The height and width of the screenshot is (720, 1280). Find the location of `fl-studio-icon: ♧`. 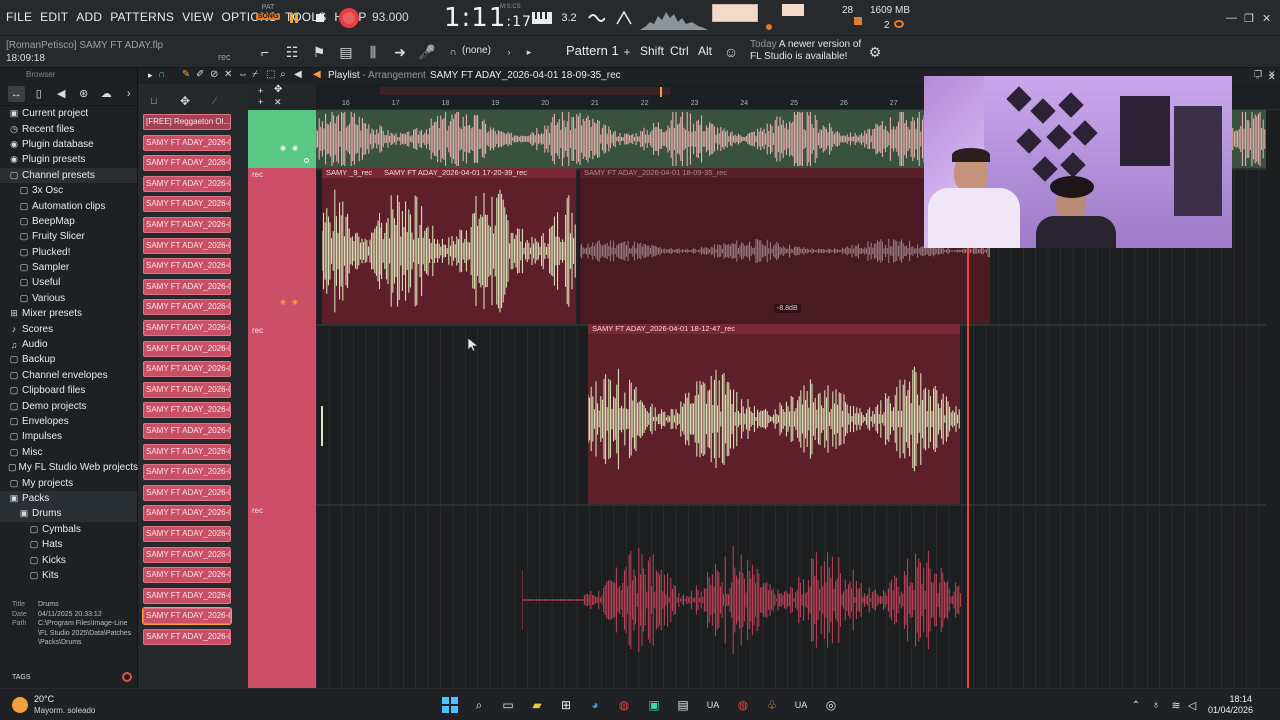

fl-studio-icon: ♧ is located at coordinates (772, 705).